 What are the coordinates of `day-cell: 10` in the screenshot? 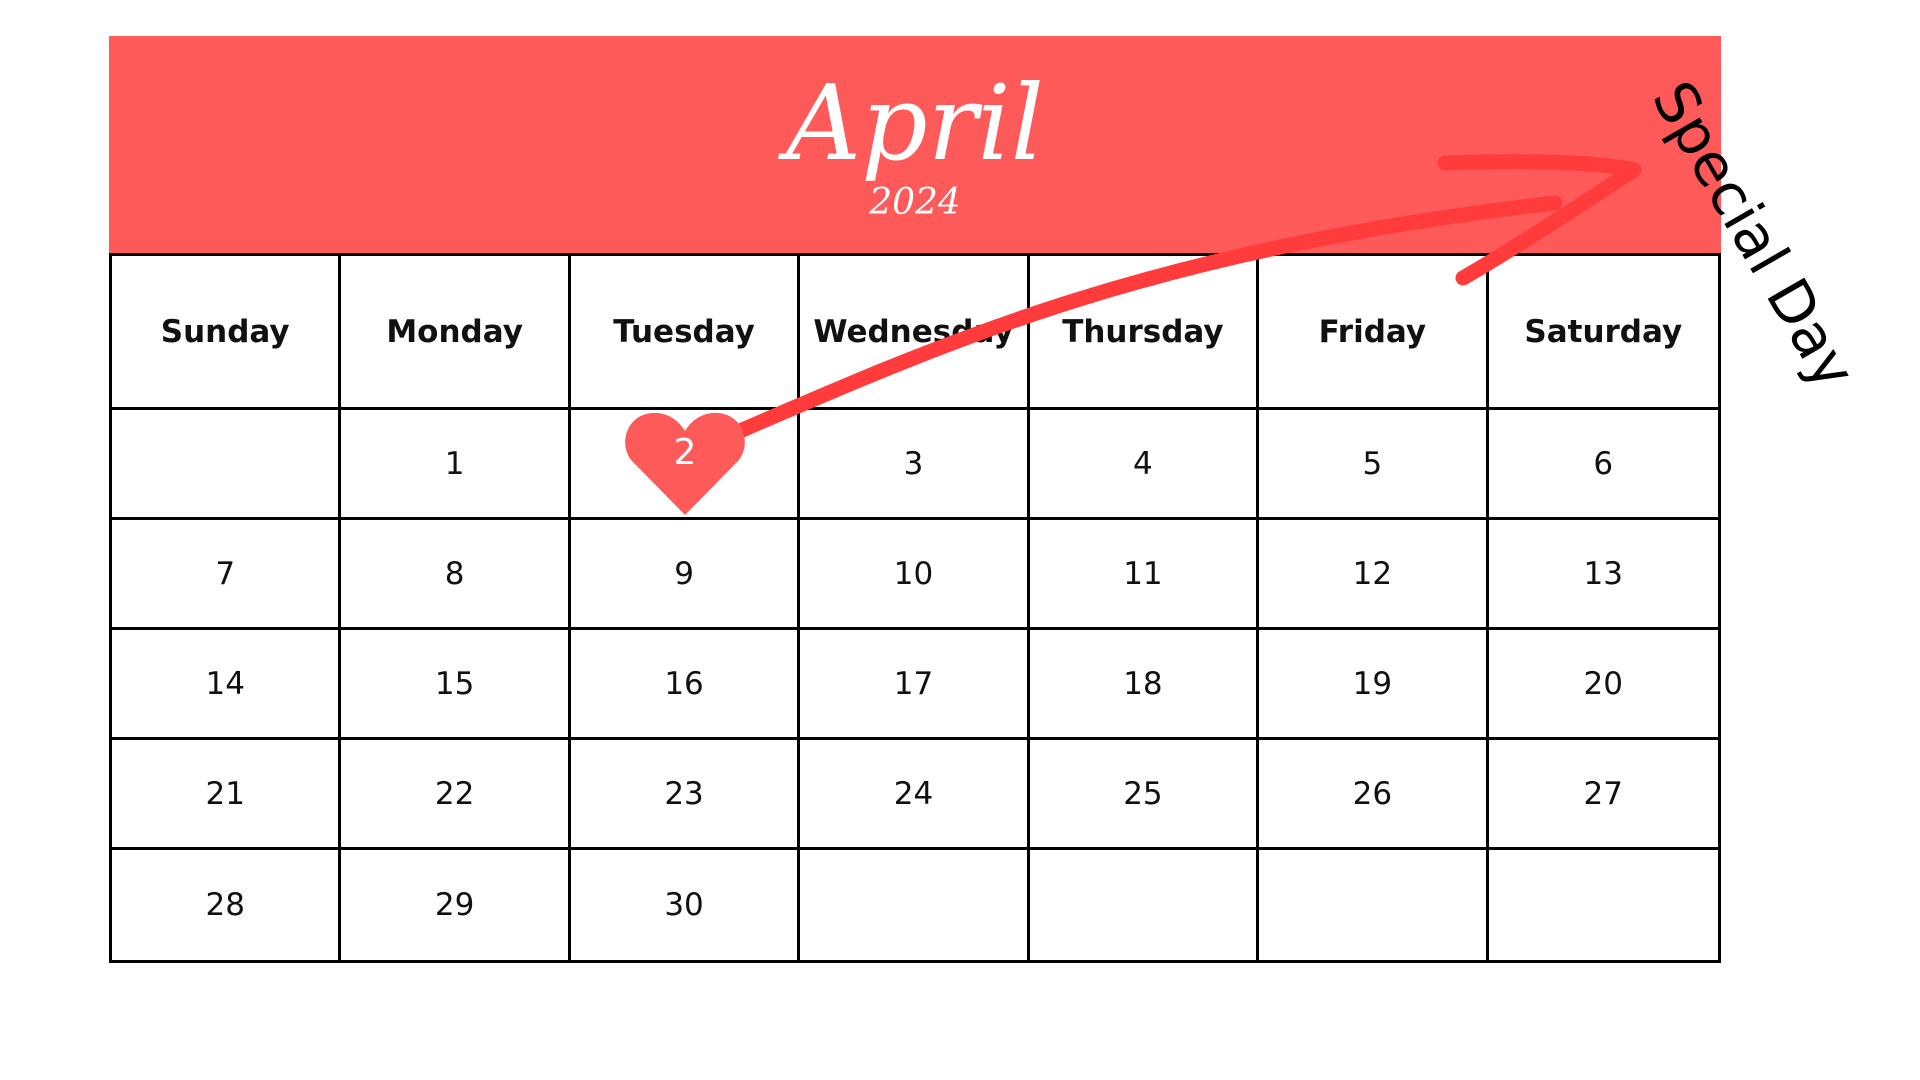 It's located at (915, 575).